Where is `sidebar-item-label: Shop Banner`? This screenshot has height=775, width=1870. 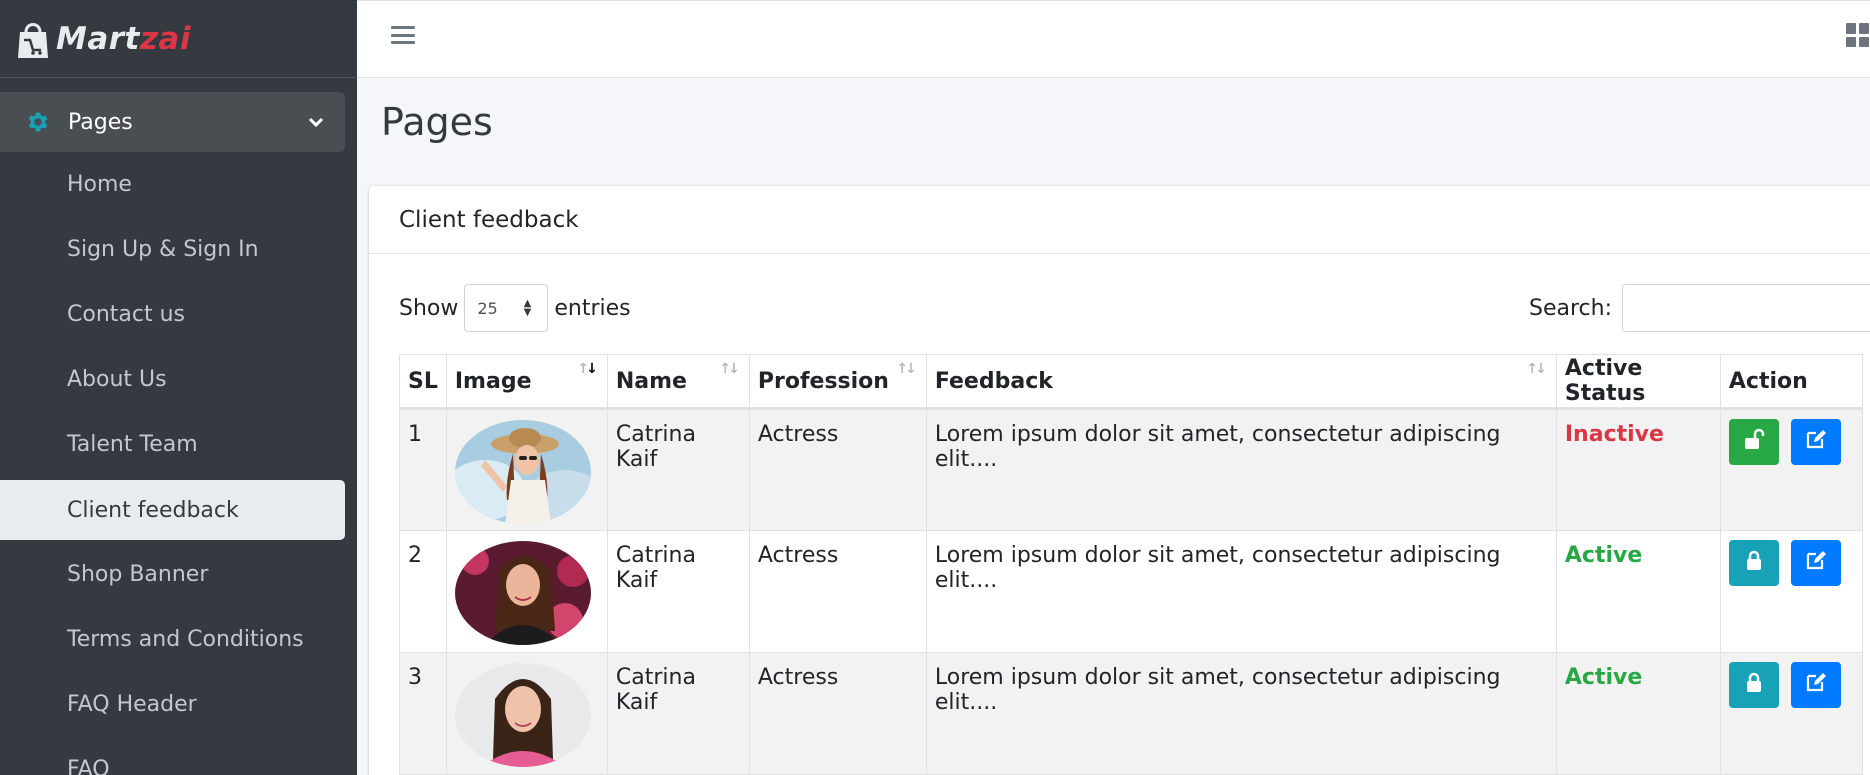 sidebar-item-label: Shop Banner is located at coordinates (138, 574).